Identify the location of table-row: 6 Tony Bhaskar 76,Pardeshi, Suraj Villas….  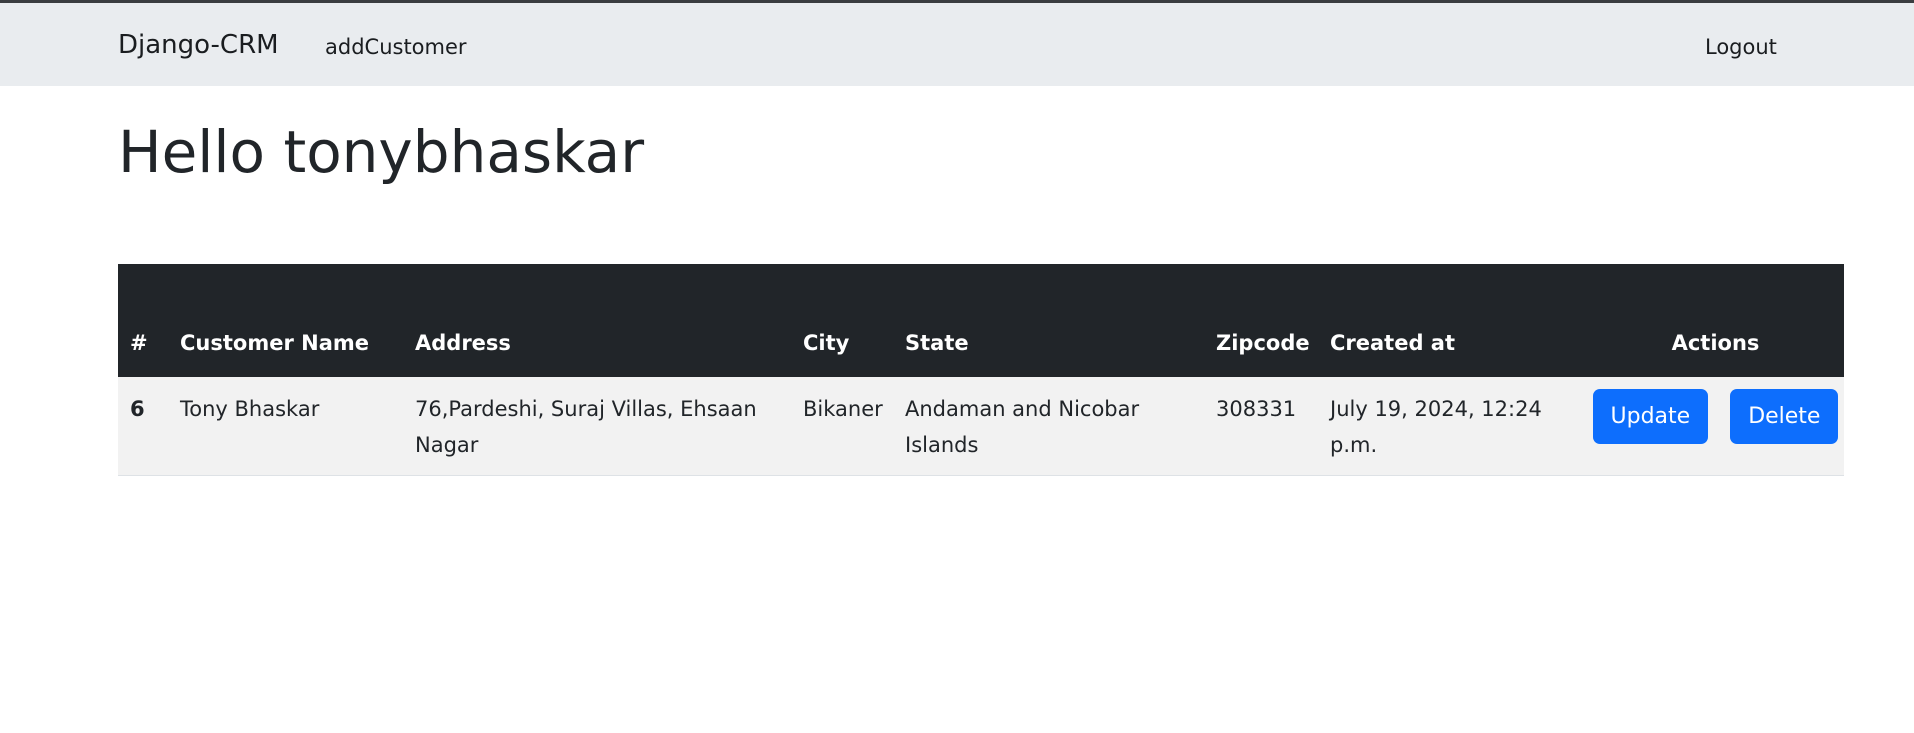
(981, 426).